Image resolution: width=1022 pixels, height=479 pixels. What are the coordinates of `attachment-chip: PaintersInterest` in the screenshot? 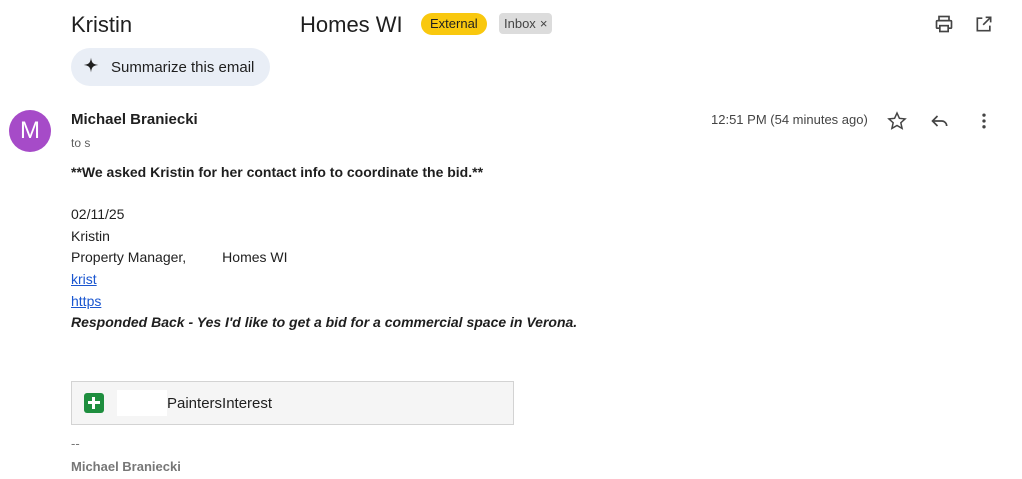 It's located at (292, 403).